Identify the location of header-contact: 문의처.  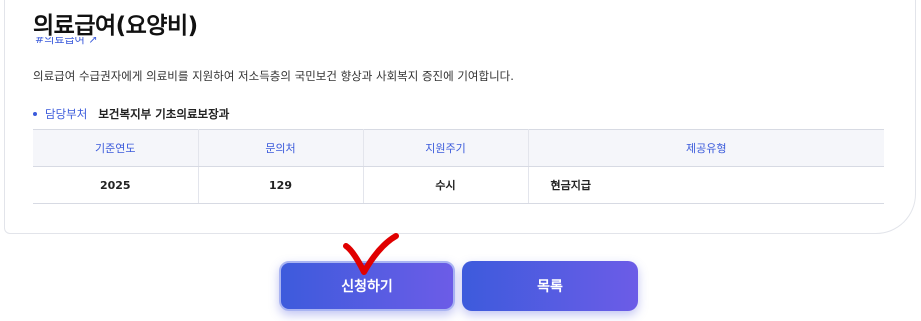
(281, 148).